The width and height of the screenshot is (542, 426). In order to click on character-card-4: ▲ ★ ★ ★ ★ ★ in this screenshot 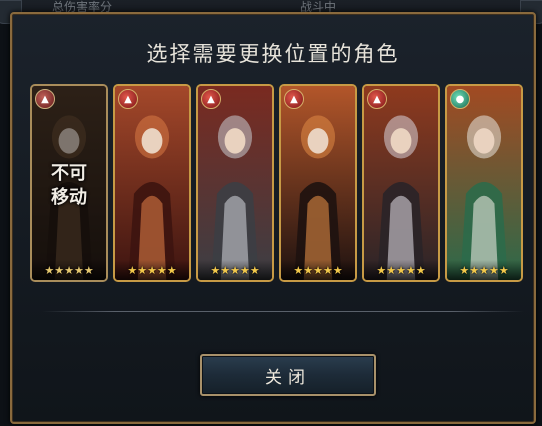, I will do `click(318, 183)`.